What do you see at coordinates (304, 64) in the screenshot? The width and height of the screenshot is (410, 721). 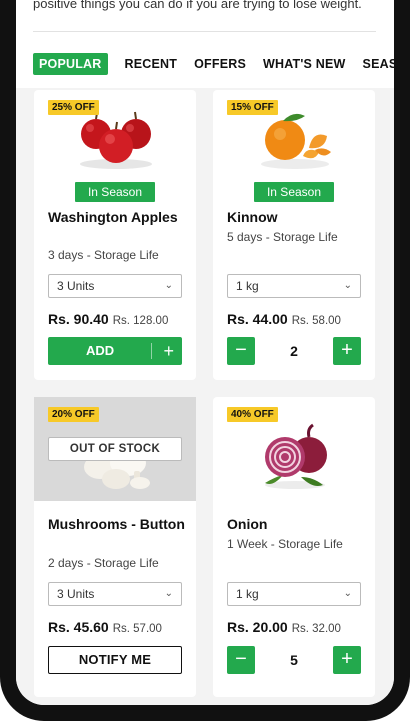 I see `tab-whats-new: WHAT'S NEW` at bounding box center [304, 64].